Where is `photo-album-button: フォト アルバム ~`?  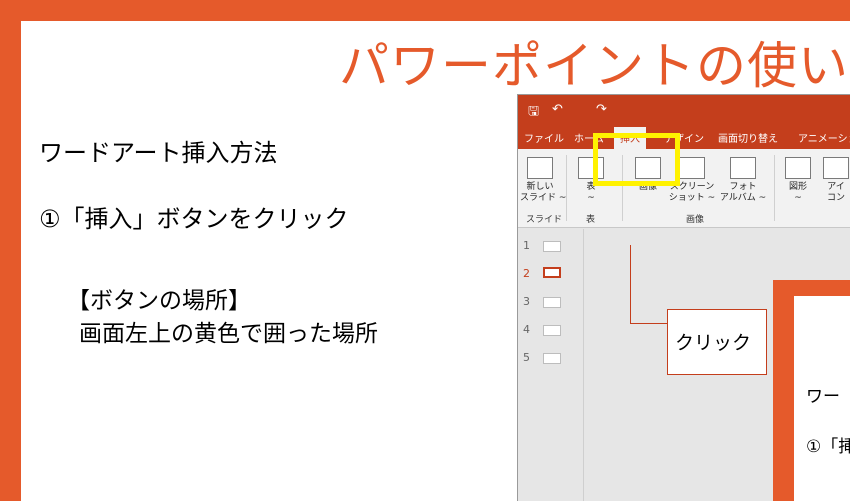
photo-album-button: フォト アルバム ~ is located at coordinates (743, 180).